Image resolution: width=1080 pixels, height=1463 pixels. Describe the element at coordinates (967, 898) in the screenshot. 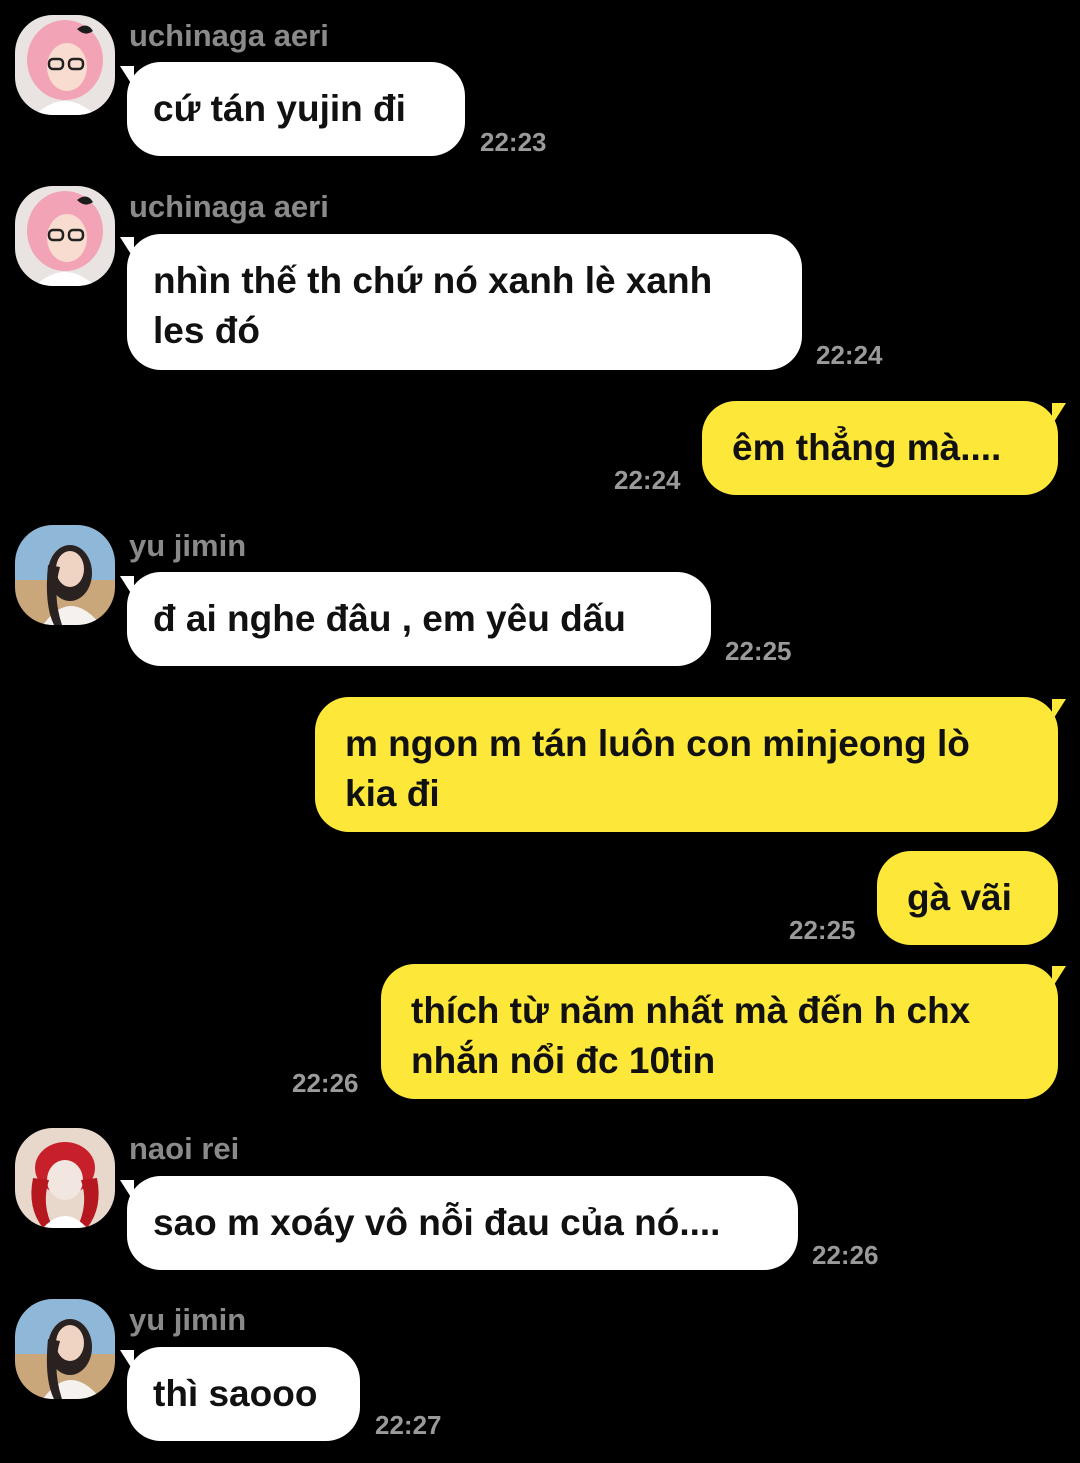

I see `outgoing-message-bubble: gà vãi` at that location.